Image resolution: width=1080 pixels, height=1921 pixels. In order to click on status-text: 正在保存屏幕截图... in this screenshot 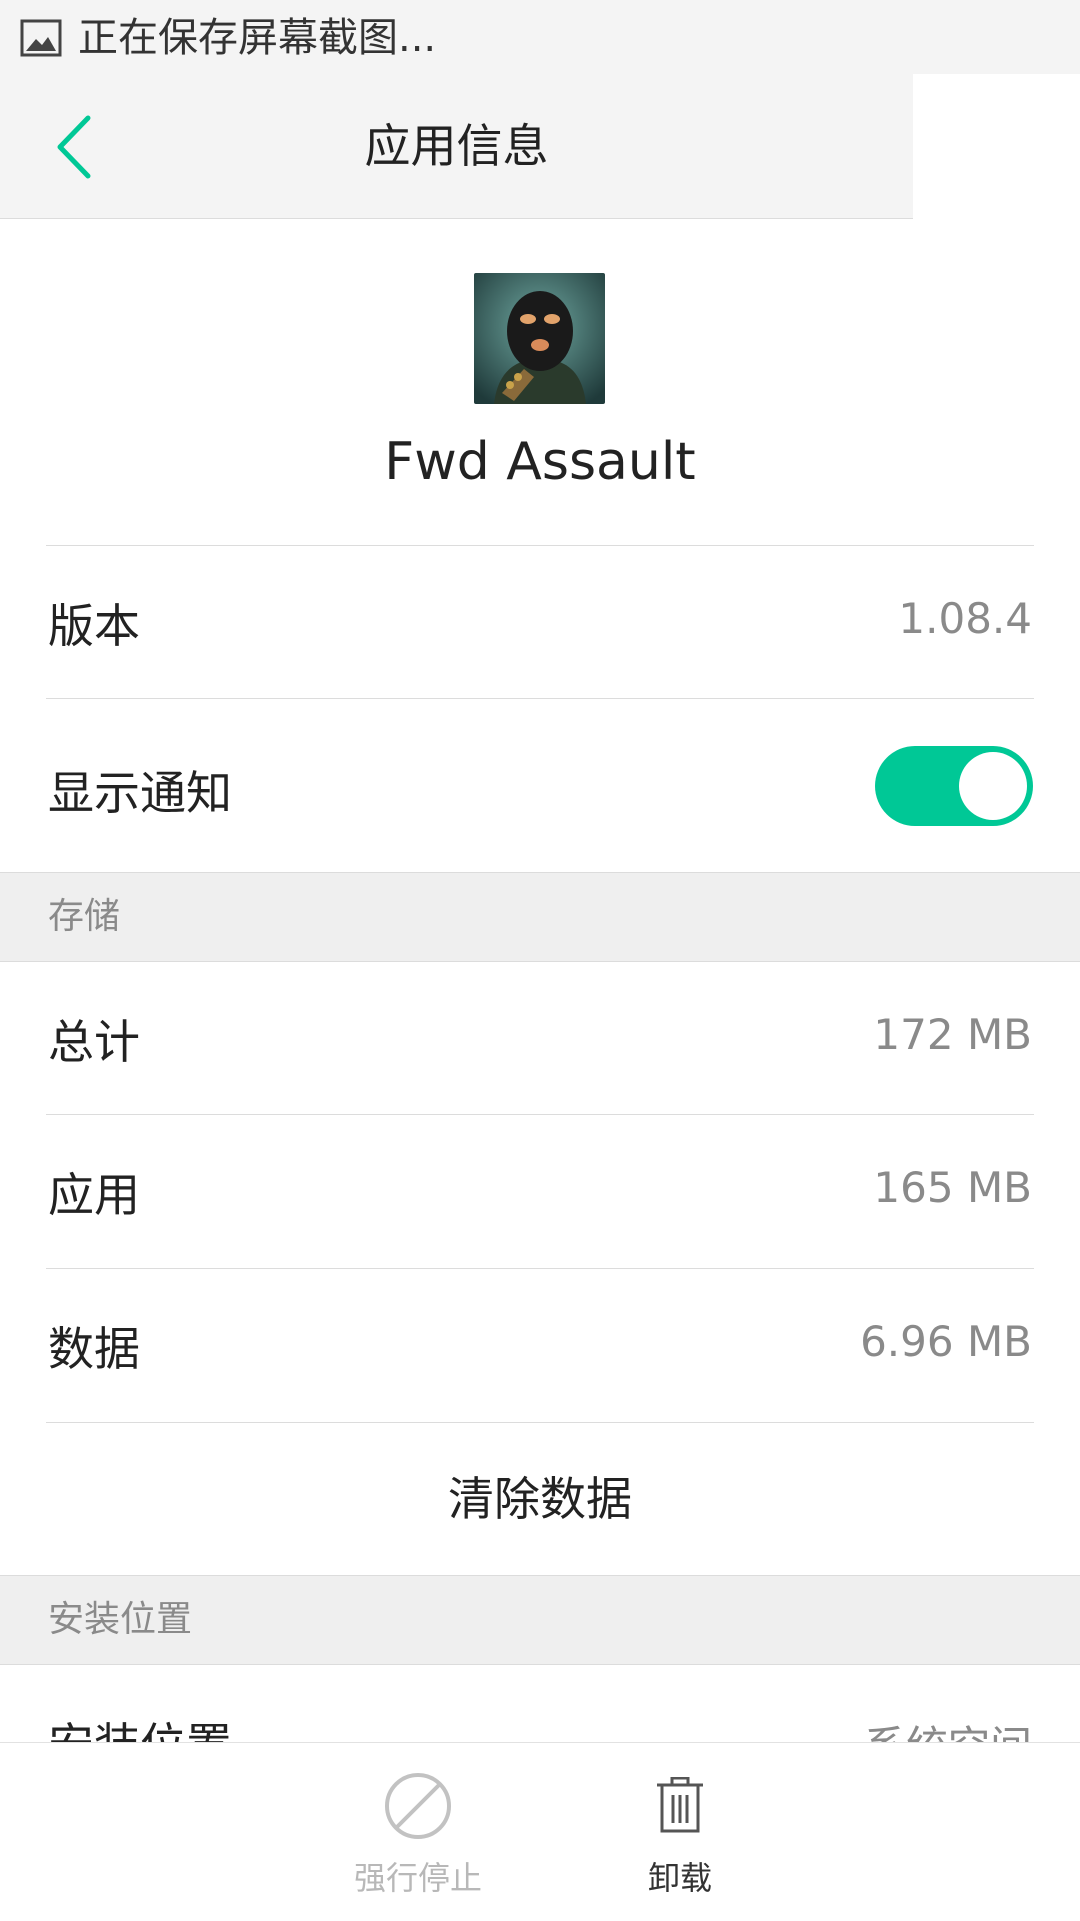, I will do `click(257, 38)`.